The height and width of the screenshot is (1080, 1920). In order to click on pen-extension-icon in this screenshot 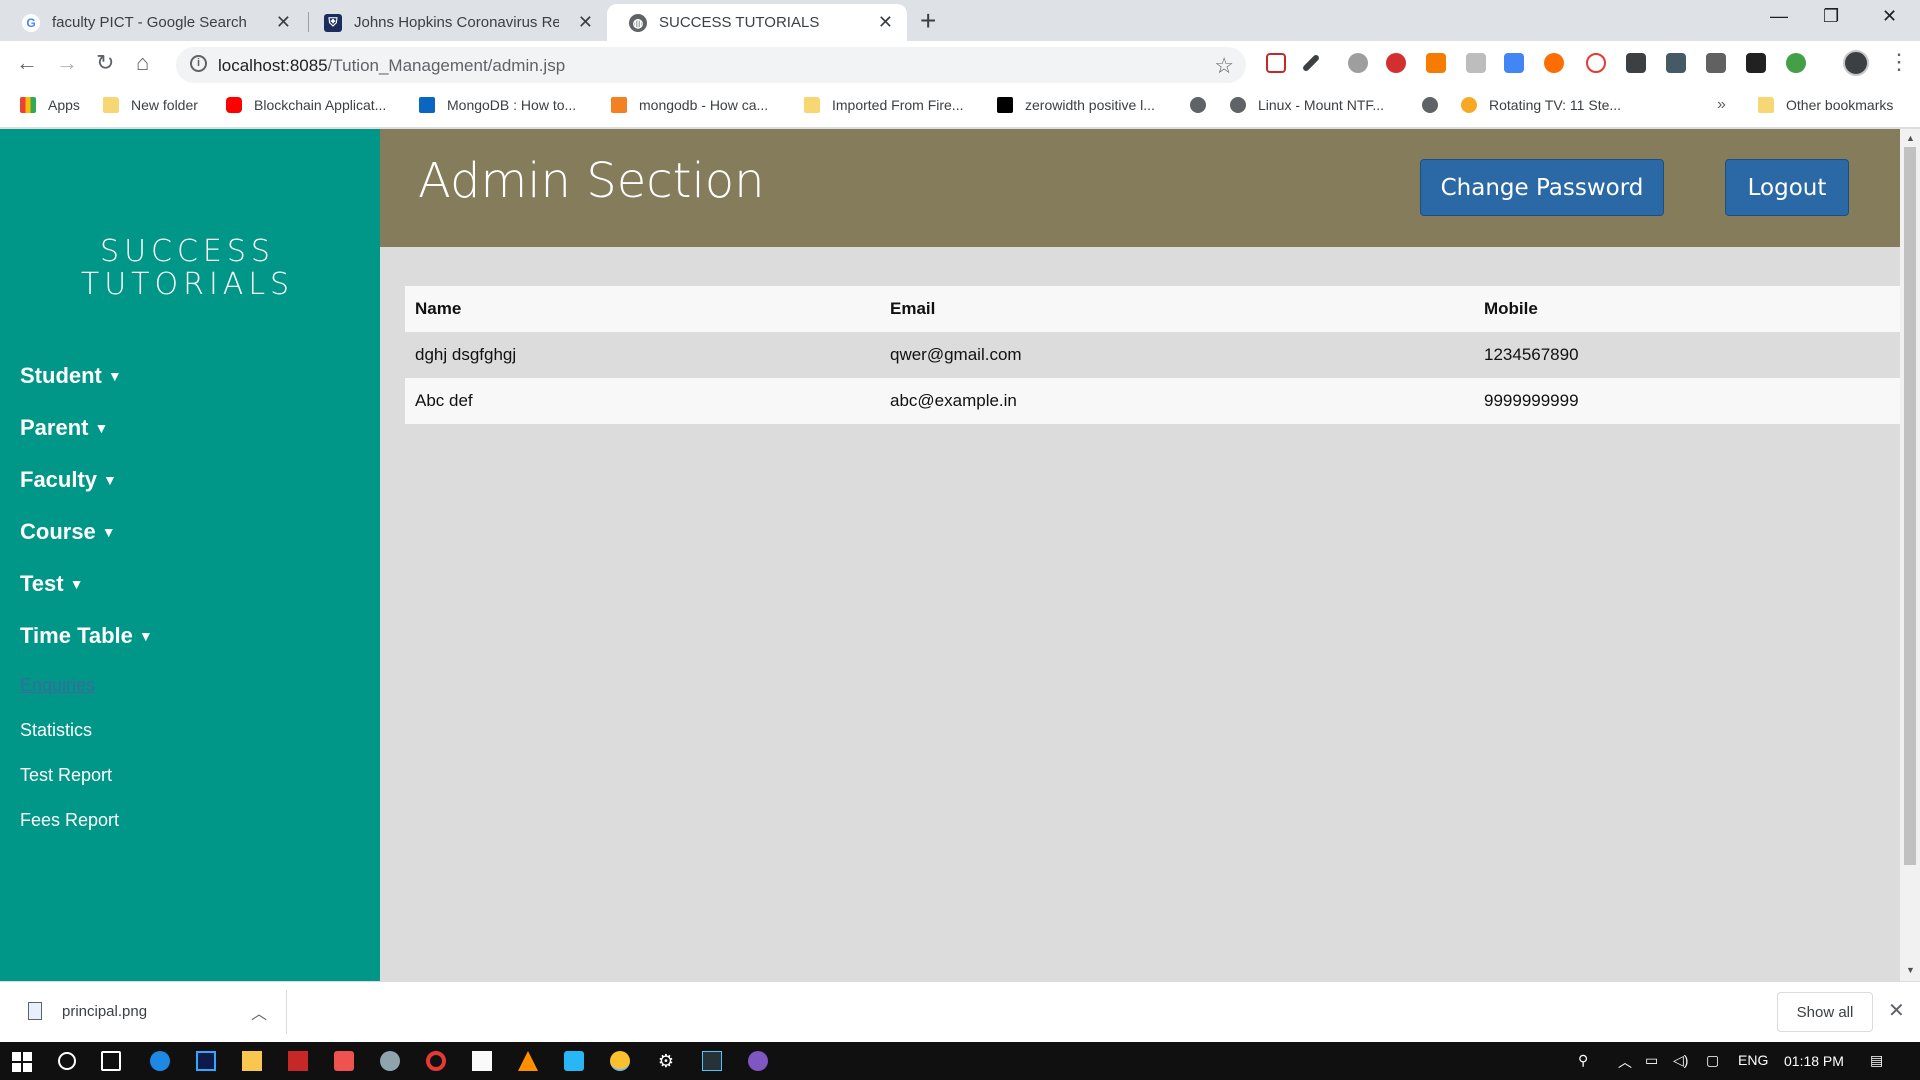, I will do `click(1311, 63)`.